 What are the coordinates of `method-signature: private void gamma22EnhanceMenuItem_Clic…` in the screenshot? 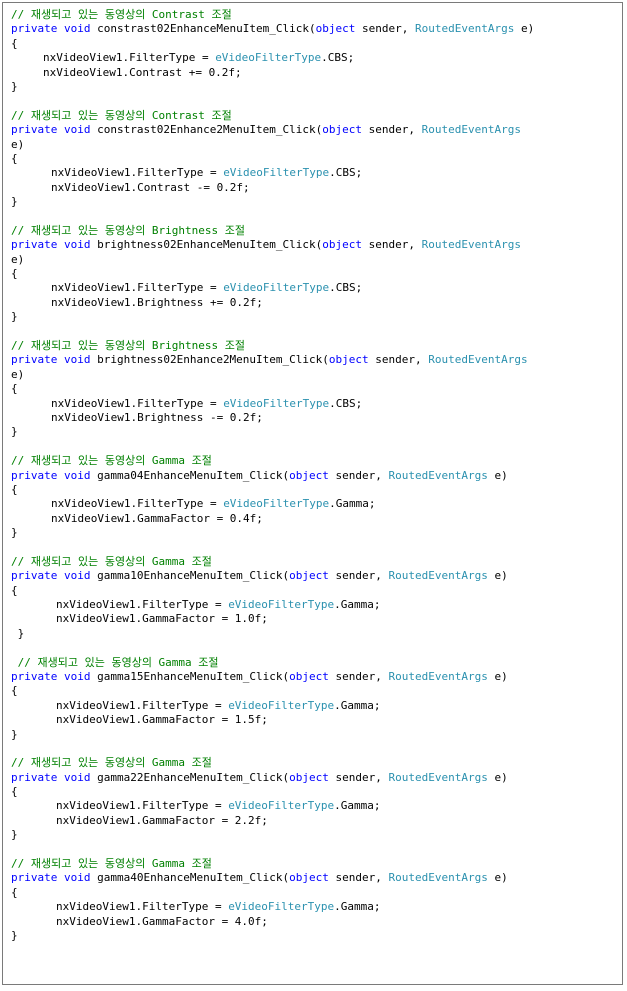 It's located at (314, 778).